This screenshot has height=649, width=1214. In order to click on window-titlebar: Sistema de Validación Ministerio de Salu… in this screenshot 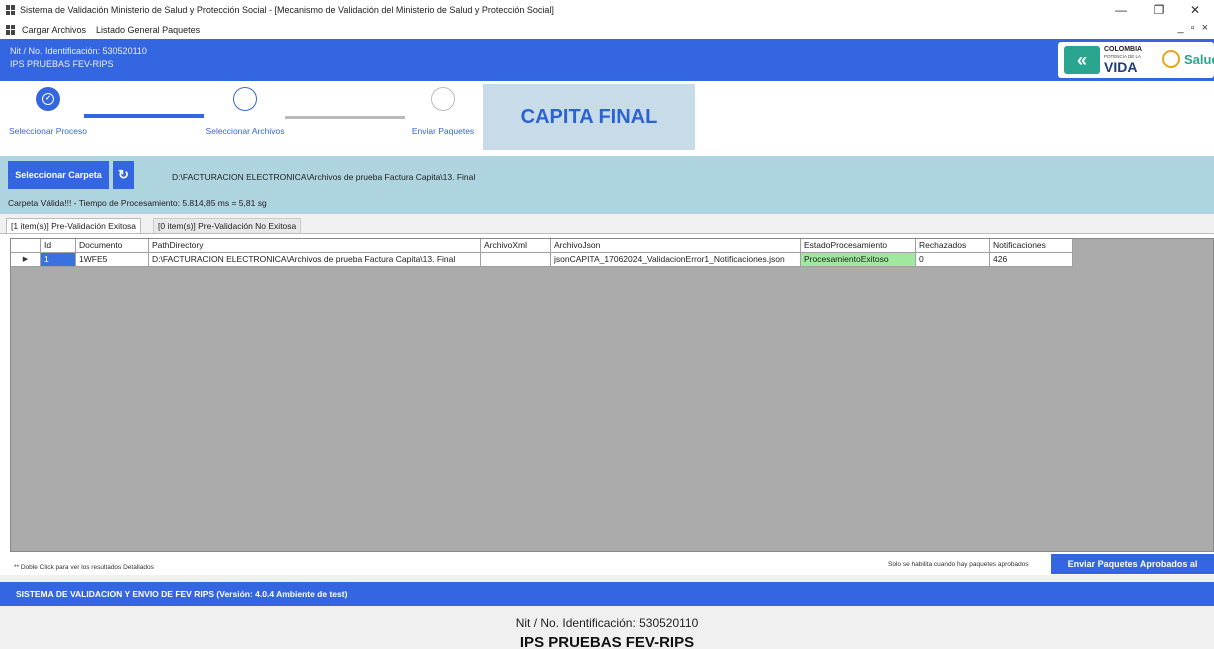, I will do `click(607, 10)`.